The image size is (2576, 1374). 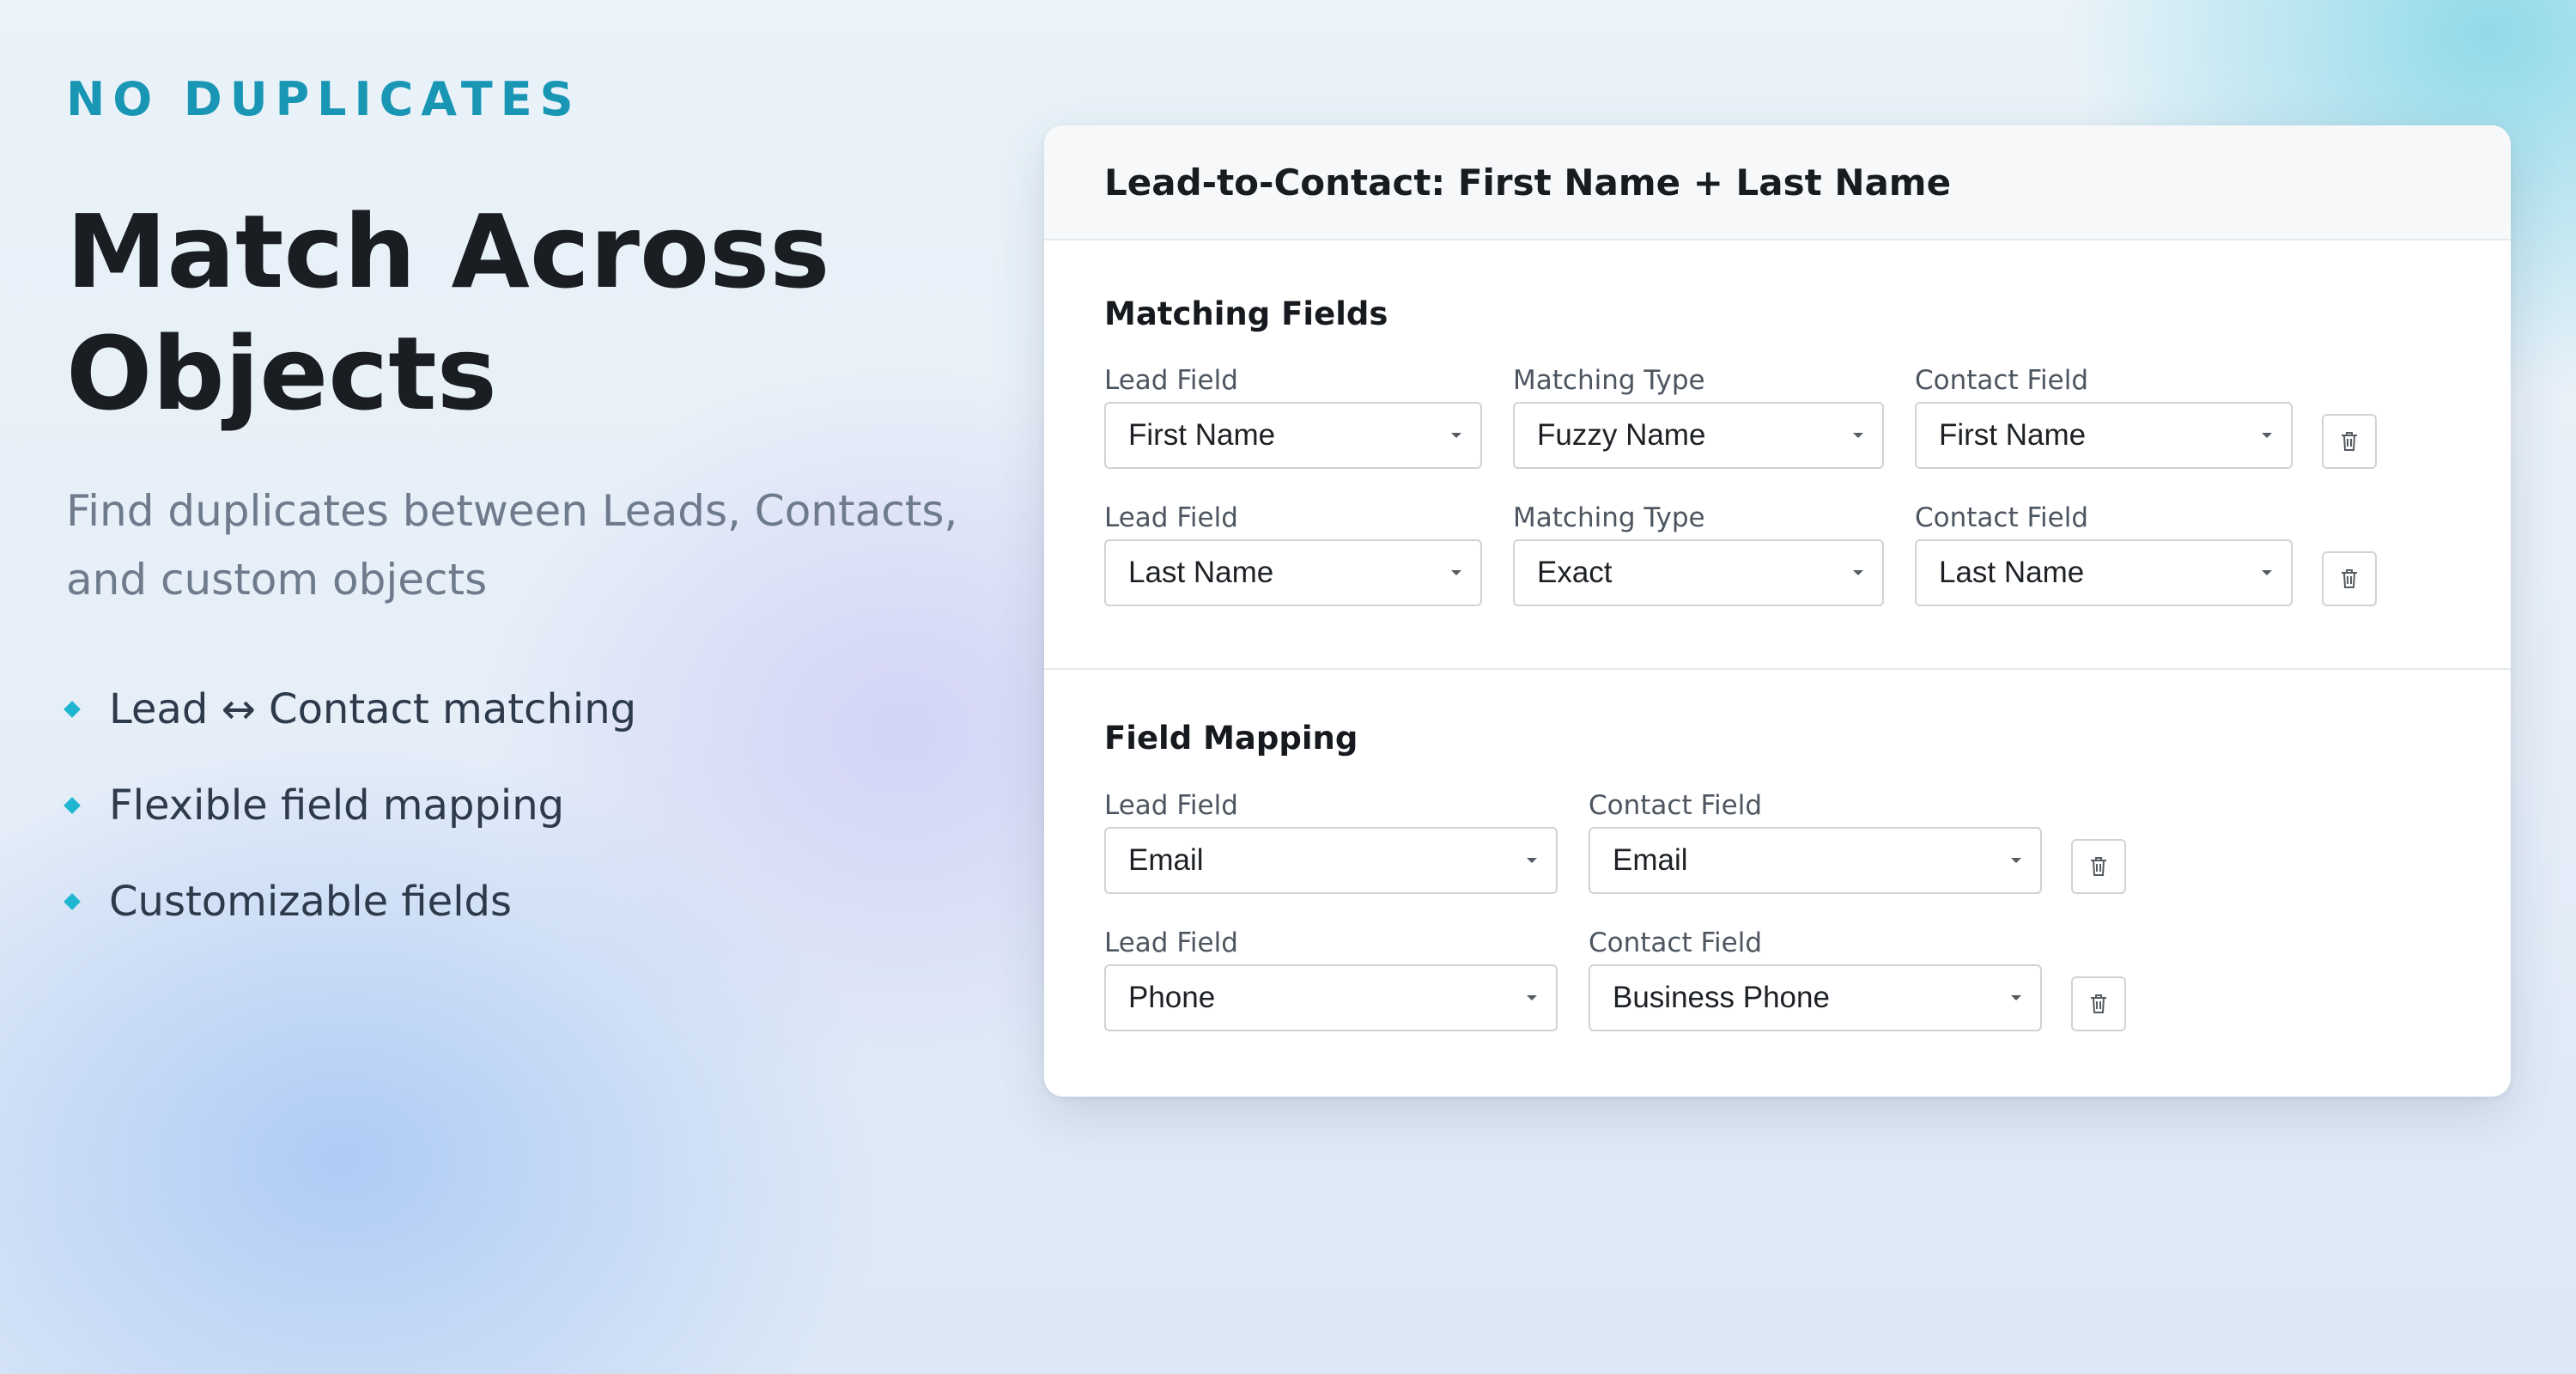 I want to click on lead-field-group: Lead Field First Name, so click(x=1293, y=415).